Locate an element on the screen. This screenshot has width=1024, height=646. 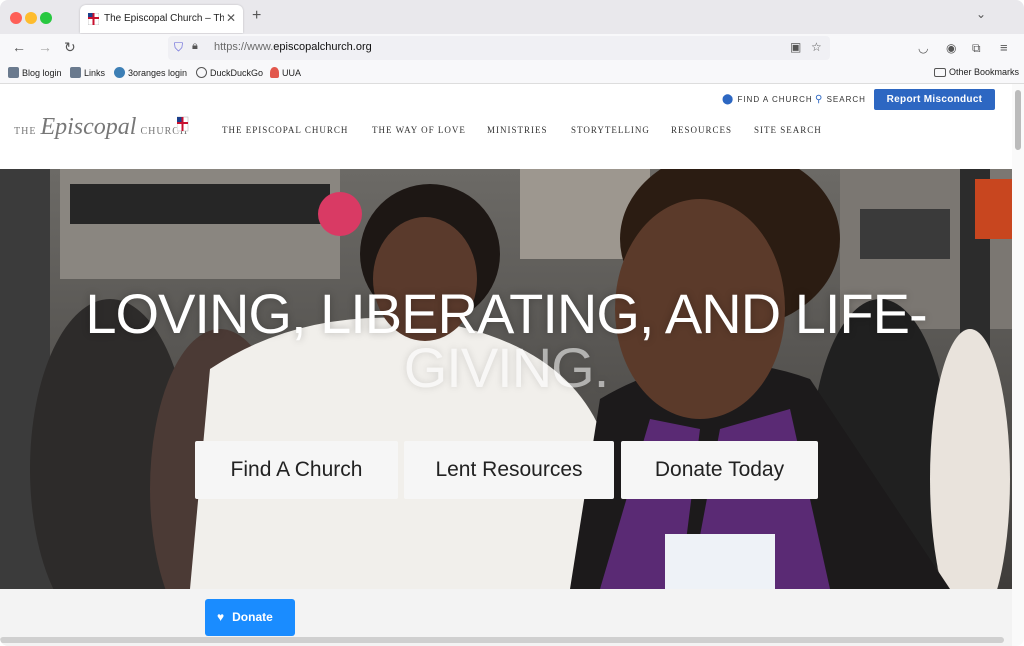
nav-storytelling: STORYTELLING is located at coordinates (610, 130).